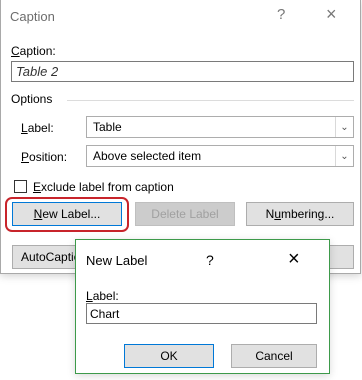 The width and height of the screenshot is (362, 380). What do you see at coordinates (220, 156) in the screenshot?
I see `position-combobox: Above selected item ⌄` at bounding box center [220, 156].